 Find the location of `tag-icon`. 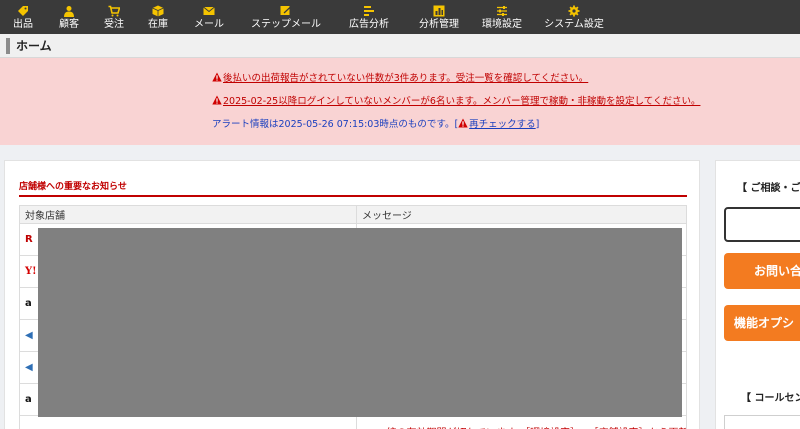

tag-icon is located at coordinates (23, 10).